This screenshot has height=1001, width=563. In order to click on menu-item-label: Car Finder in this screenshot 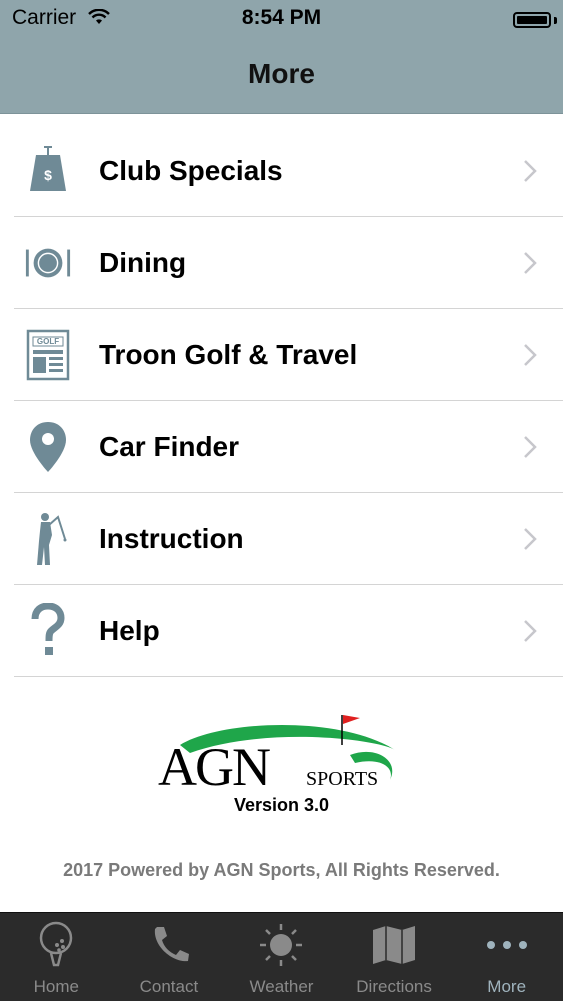, I will do `click(169, 446)`.